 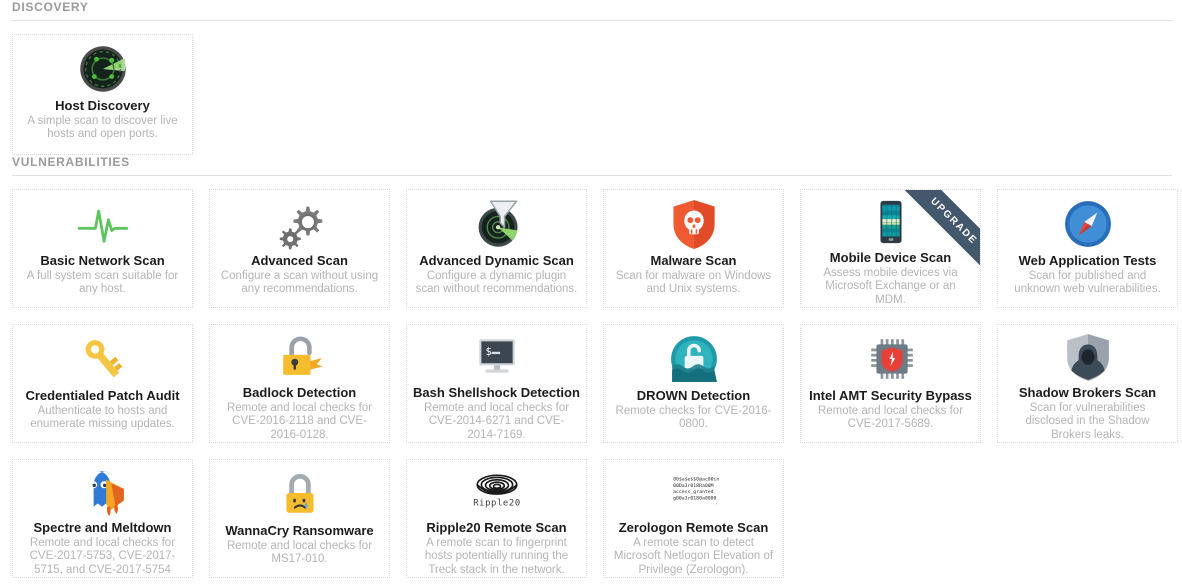 What do you see at coordinates (693, 395) in the screenshot?
I see `card-title: DROWN Detection` at bounding box center [693, 395].